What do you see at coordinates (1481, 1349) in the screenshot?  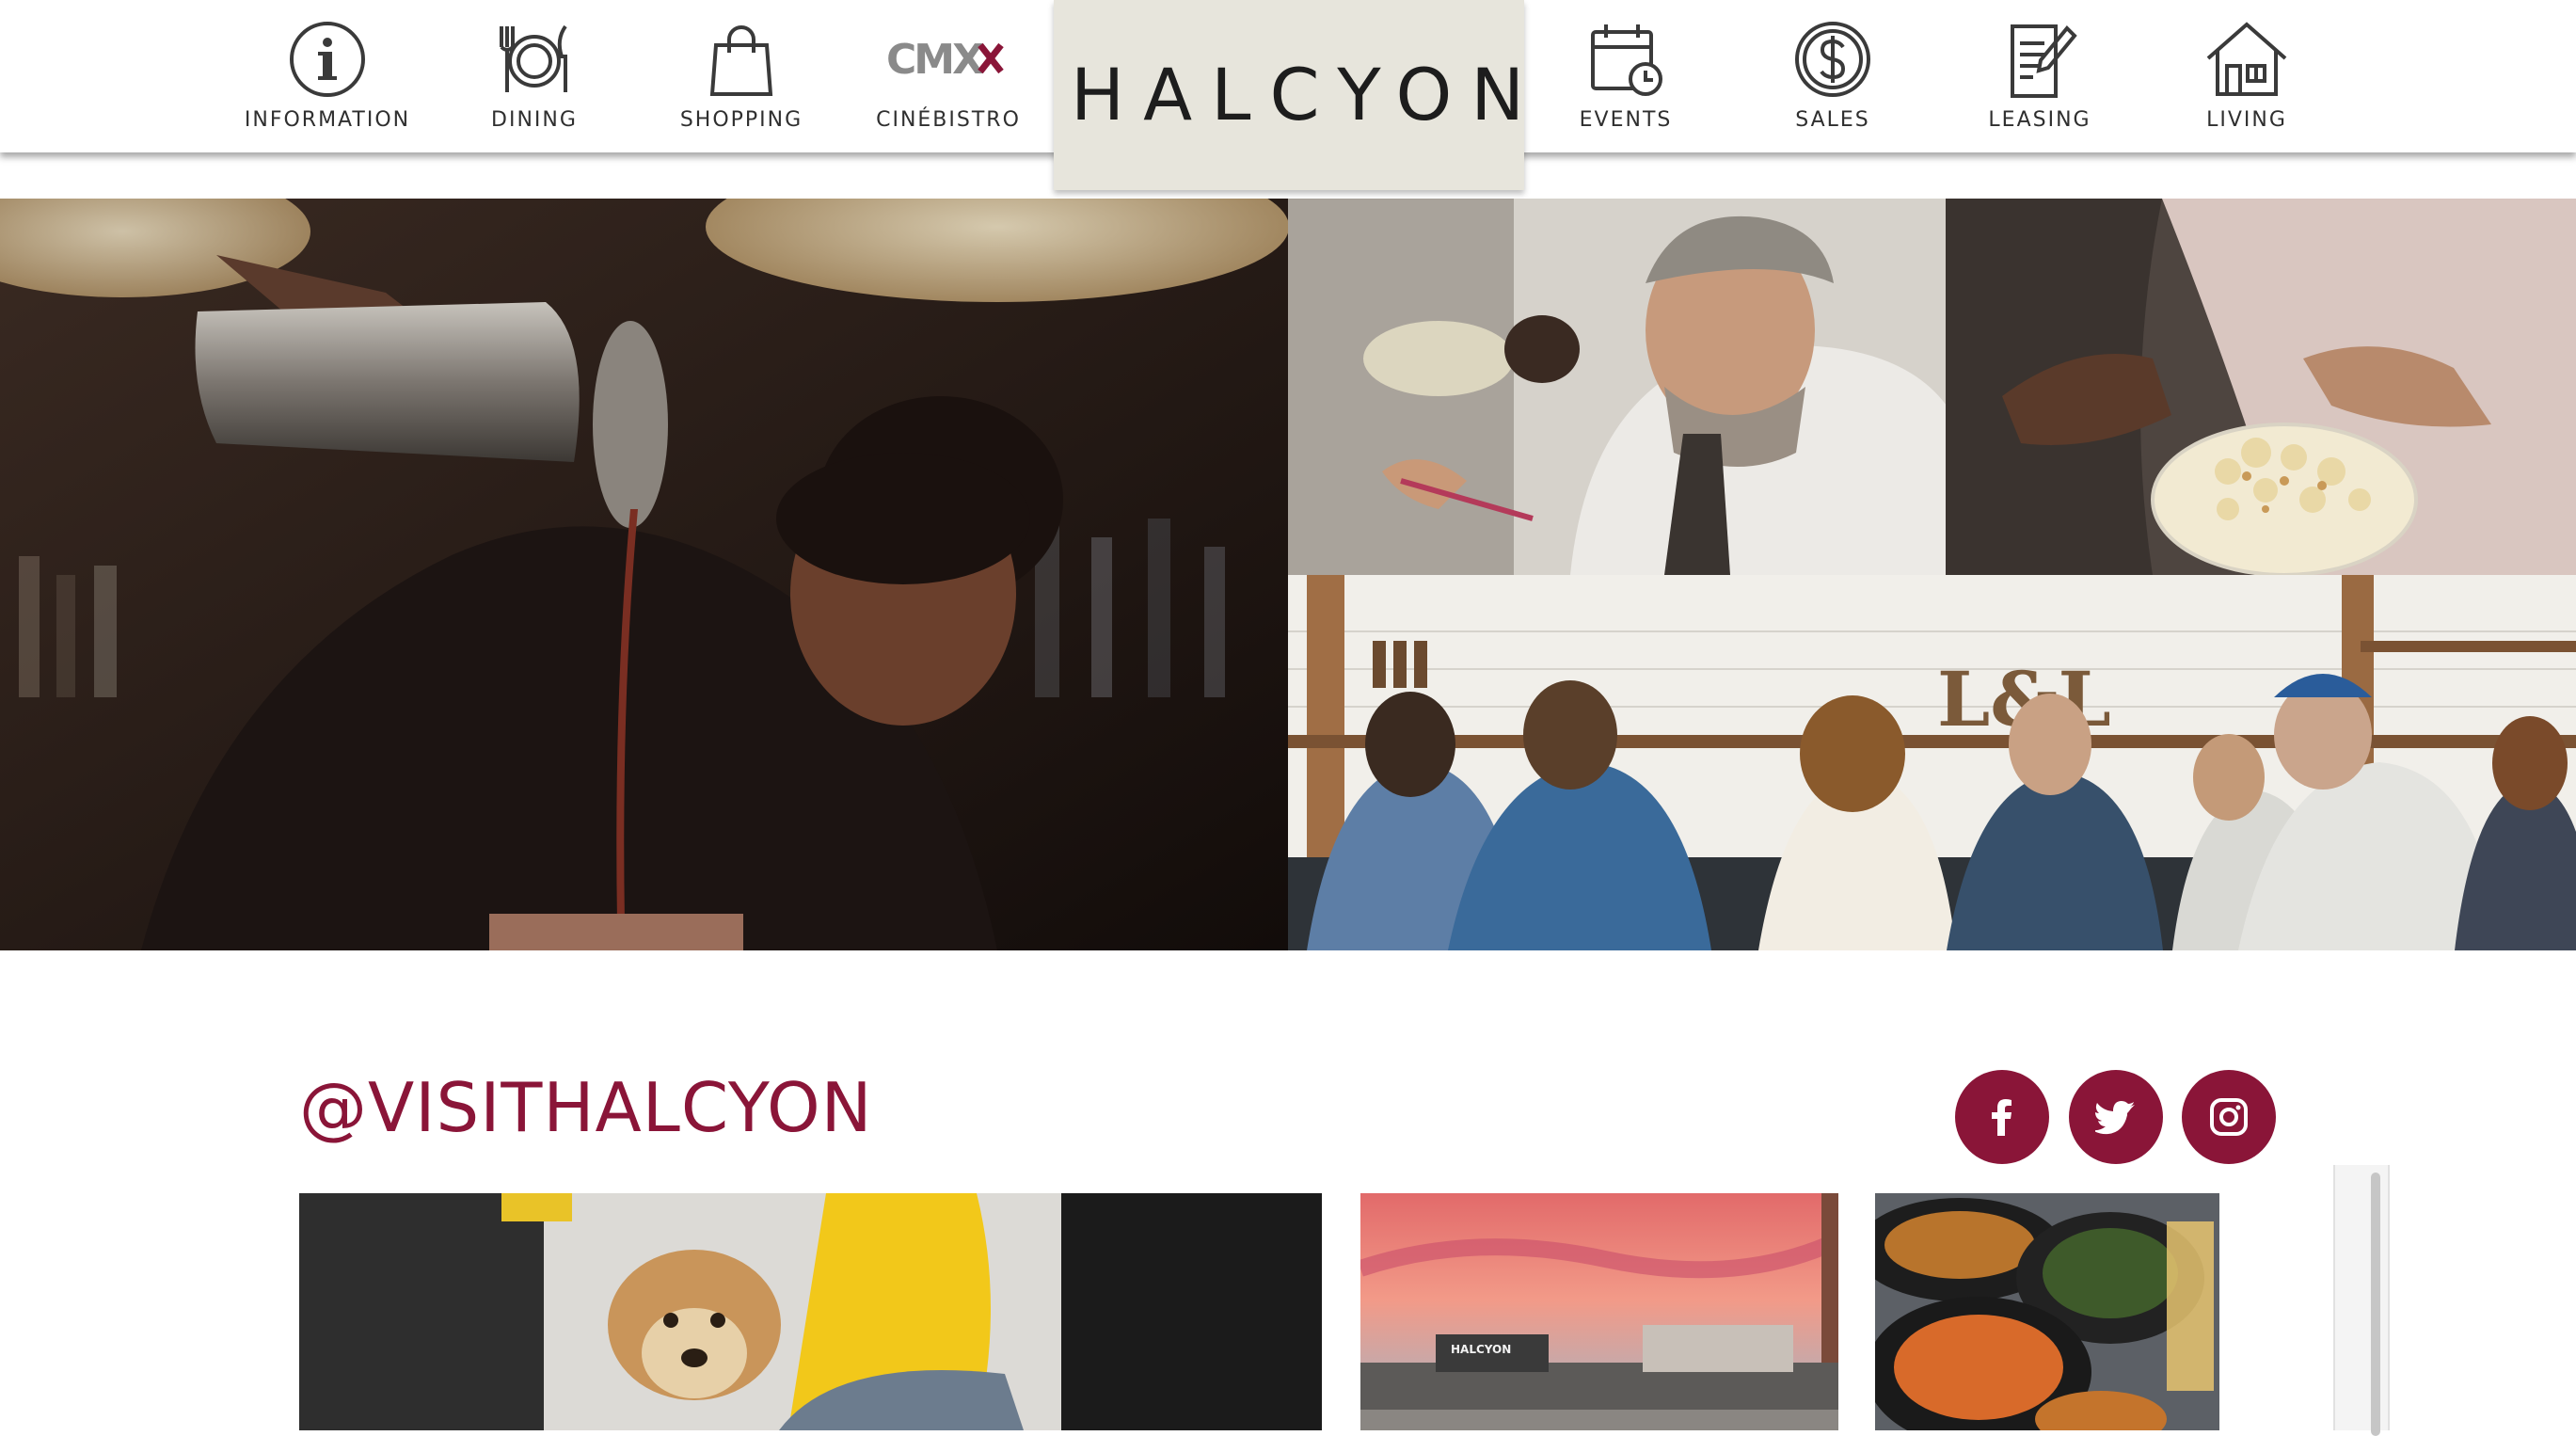 I see `svg-text: HALCYON` at bounding box center [1481, 1349].